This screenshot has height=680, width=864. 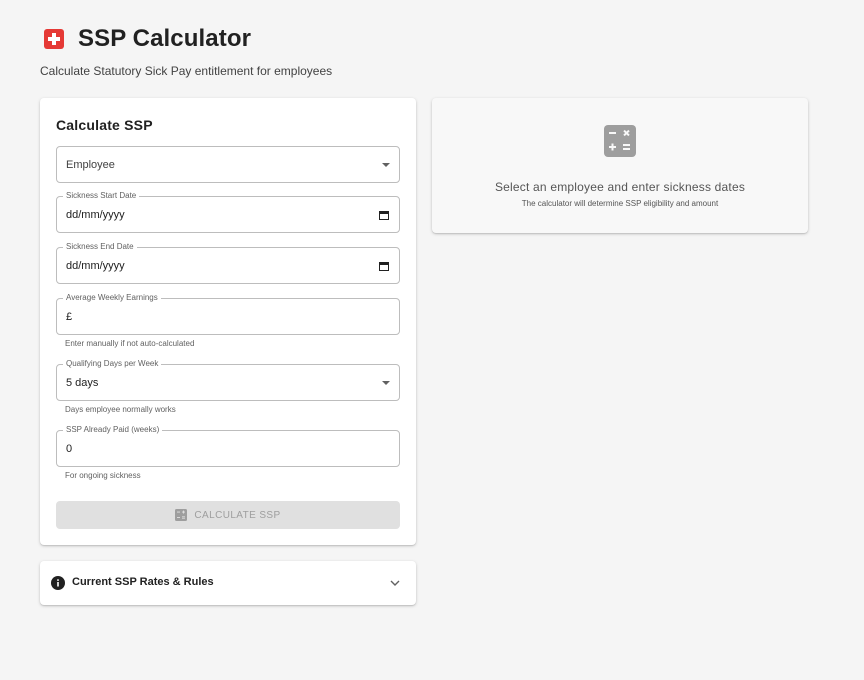 What do you see at coordinates (228, 164) in the screenshot?
I see `employee-select: Employee` at bounding box center [228, 164].